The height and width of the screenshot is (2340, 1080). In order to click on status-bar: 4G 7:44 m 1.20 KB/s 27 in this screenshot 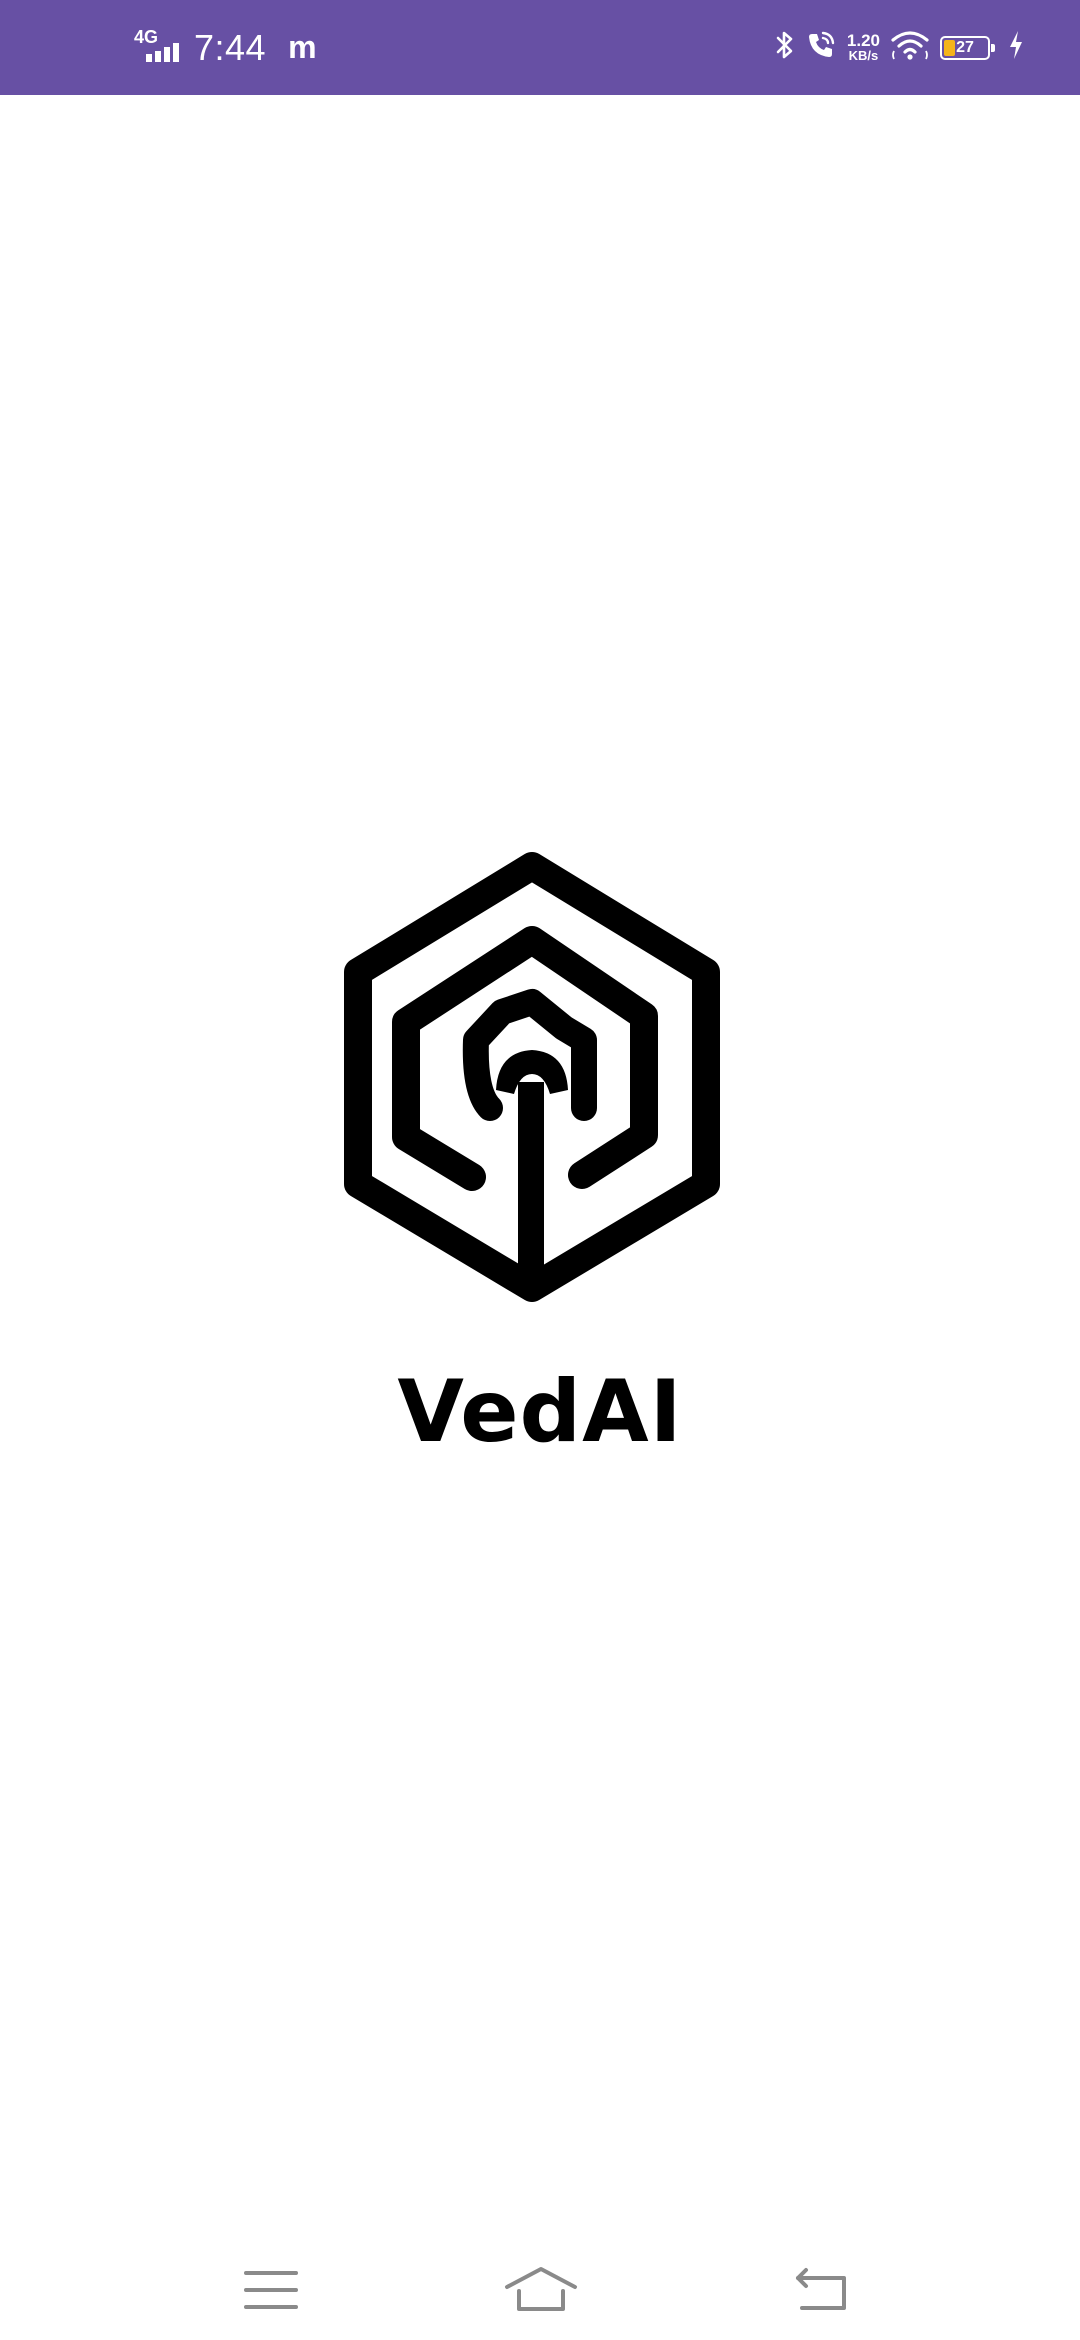, I will do `click(540, 47)`.